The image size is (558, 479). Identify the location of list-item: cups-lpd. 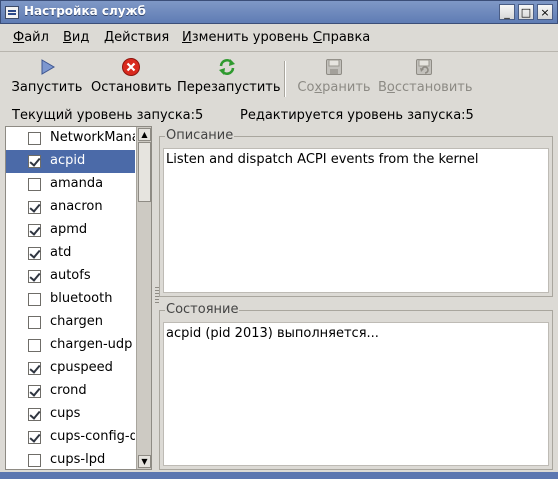
(70, 459).